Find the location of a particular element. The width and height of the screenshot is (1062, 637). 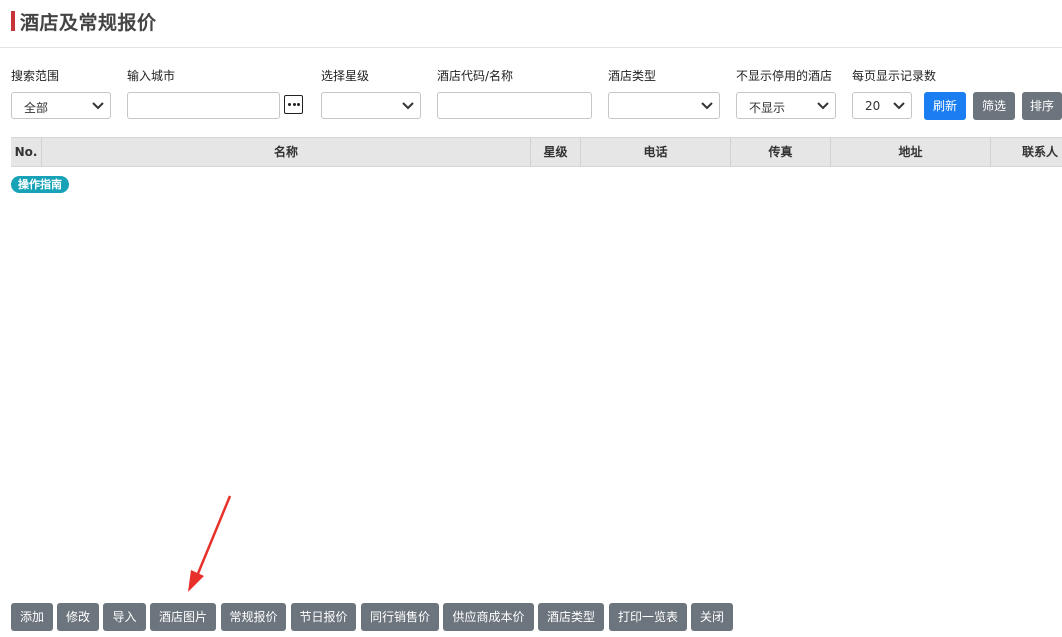

col-contact: 联系人 is located at coordinates (1026, 152).